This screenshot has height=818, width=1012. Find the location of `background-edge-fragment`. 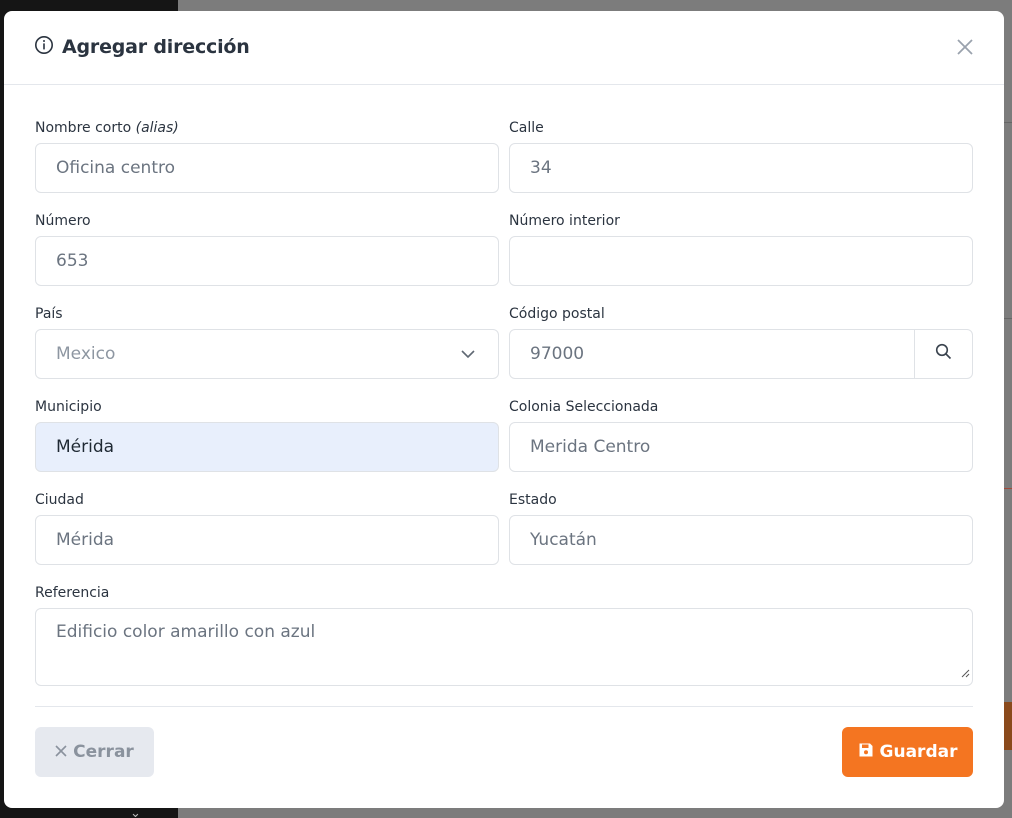

background-edge-fragment is located at coordinates (1007, 505).